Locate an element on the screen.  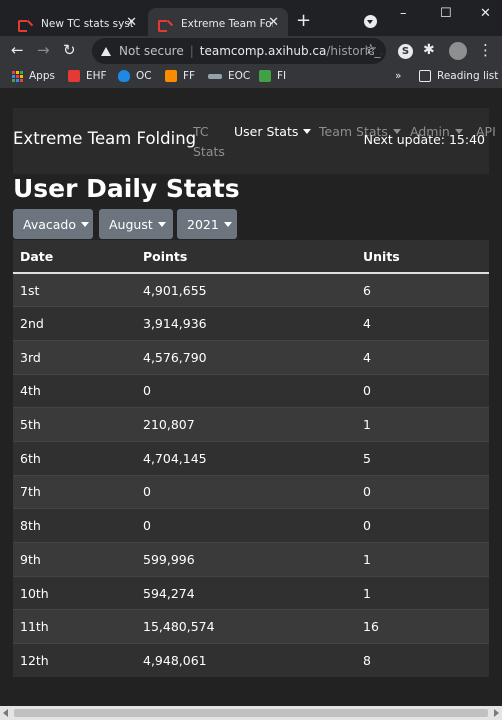
points-cell: 15,480,574 is located at coordinates (246, 626).